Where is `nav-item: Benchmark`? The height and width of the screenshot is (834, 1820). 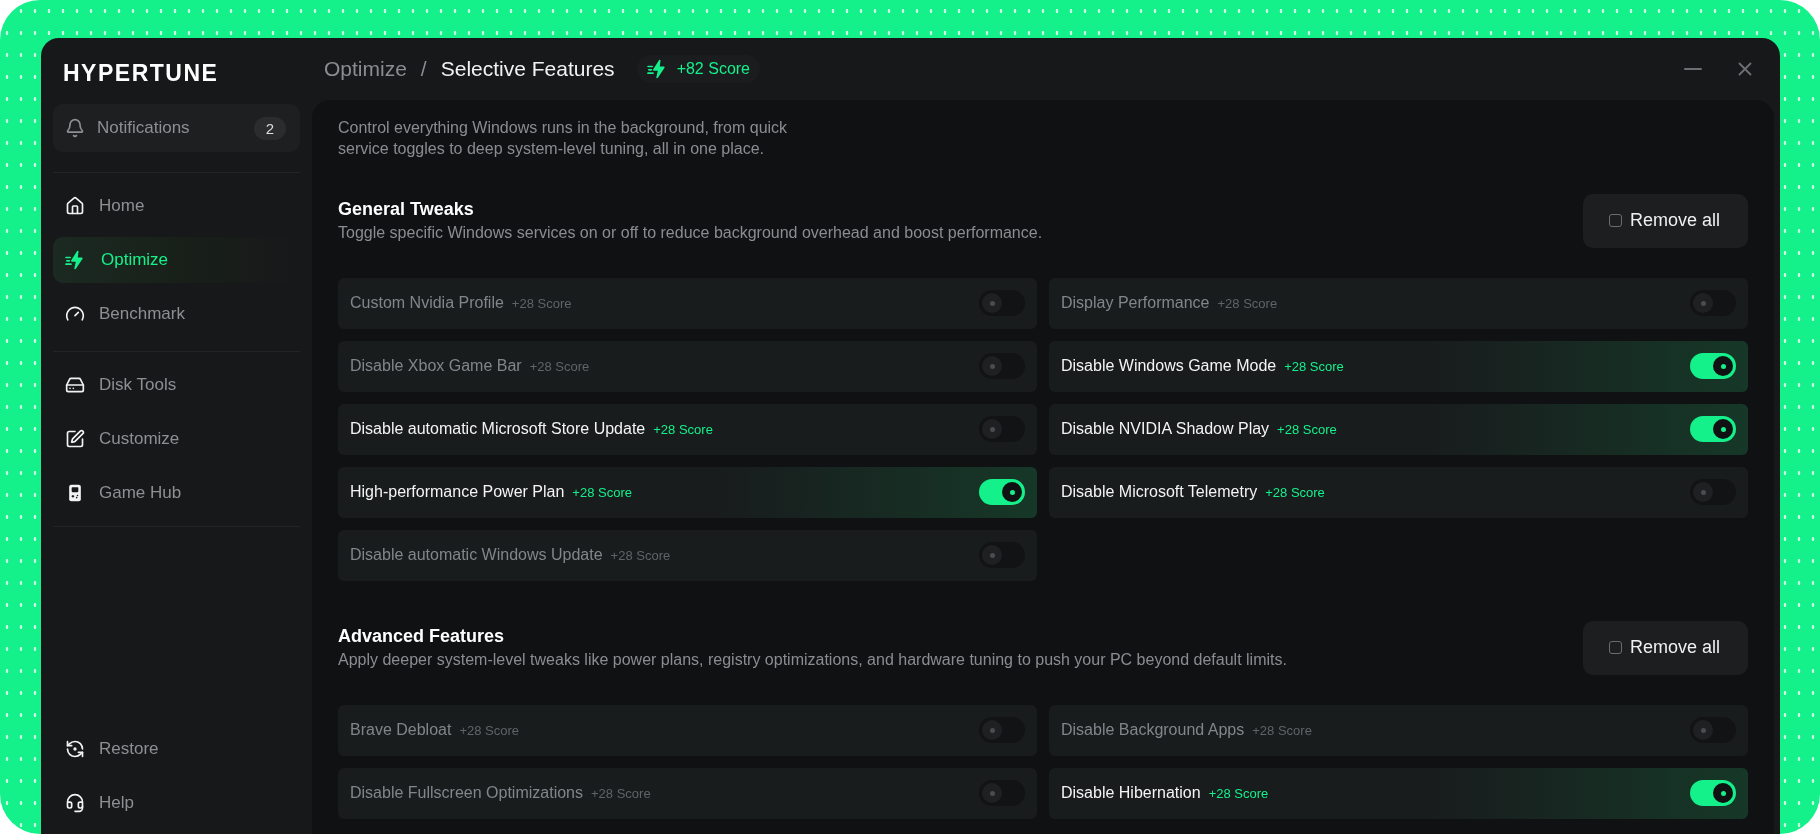
nav-item: Benchmark is located at coordinates (176, 314).